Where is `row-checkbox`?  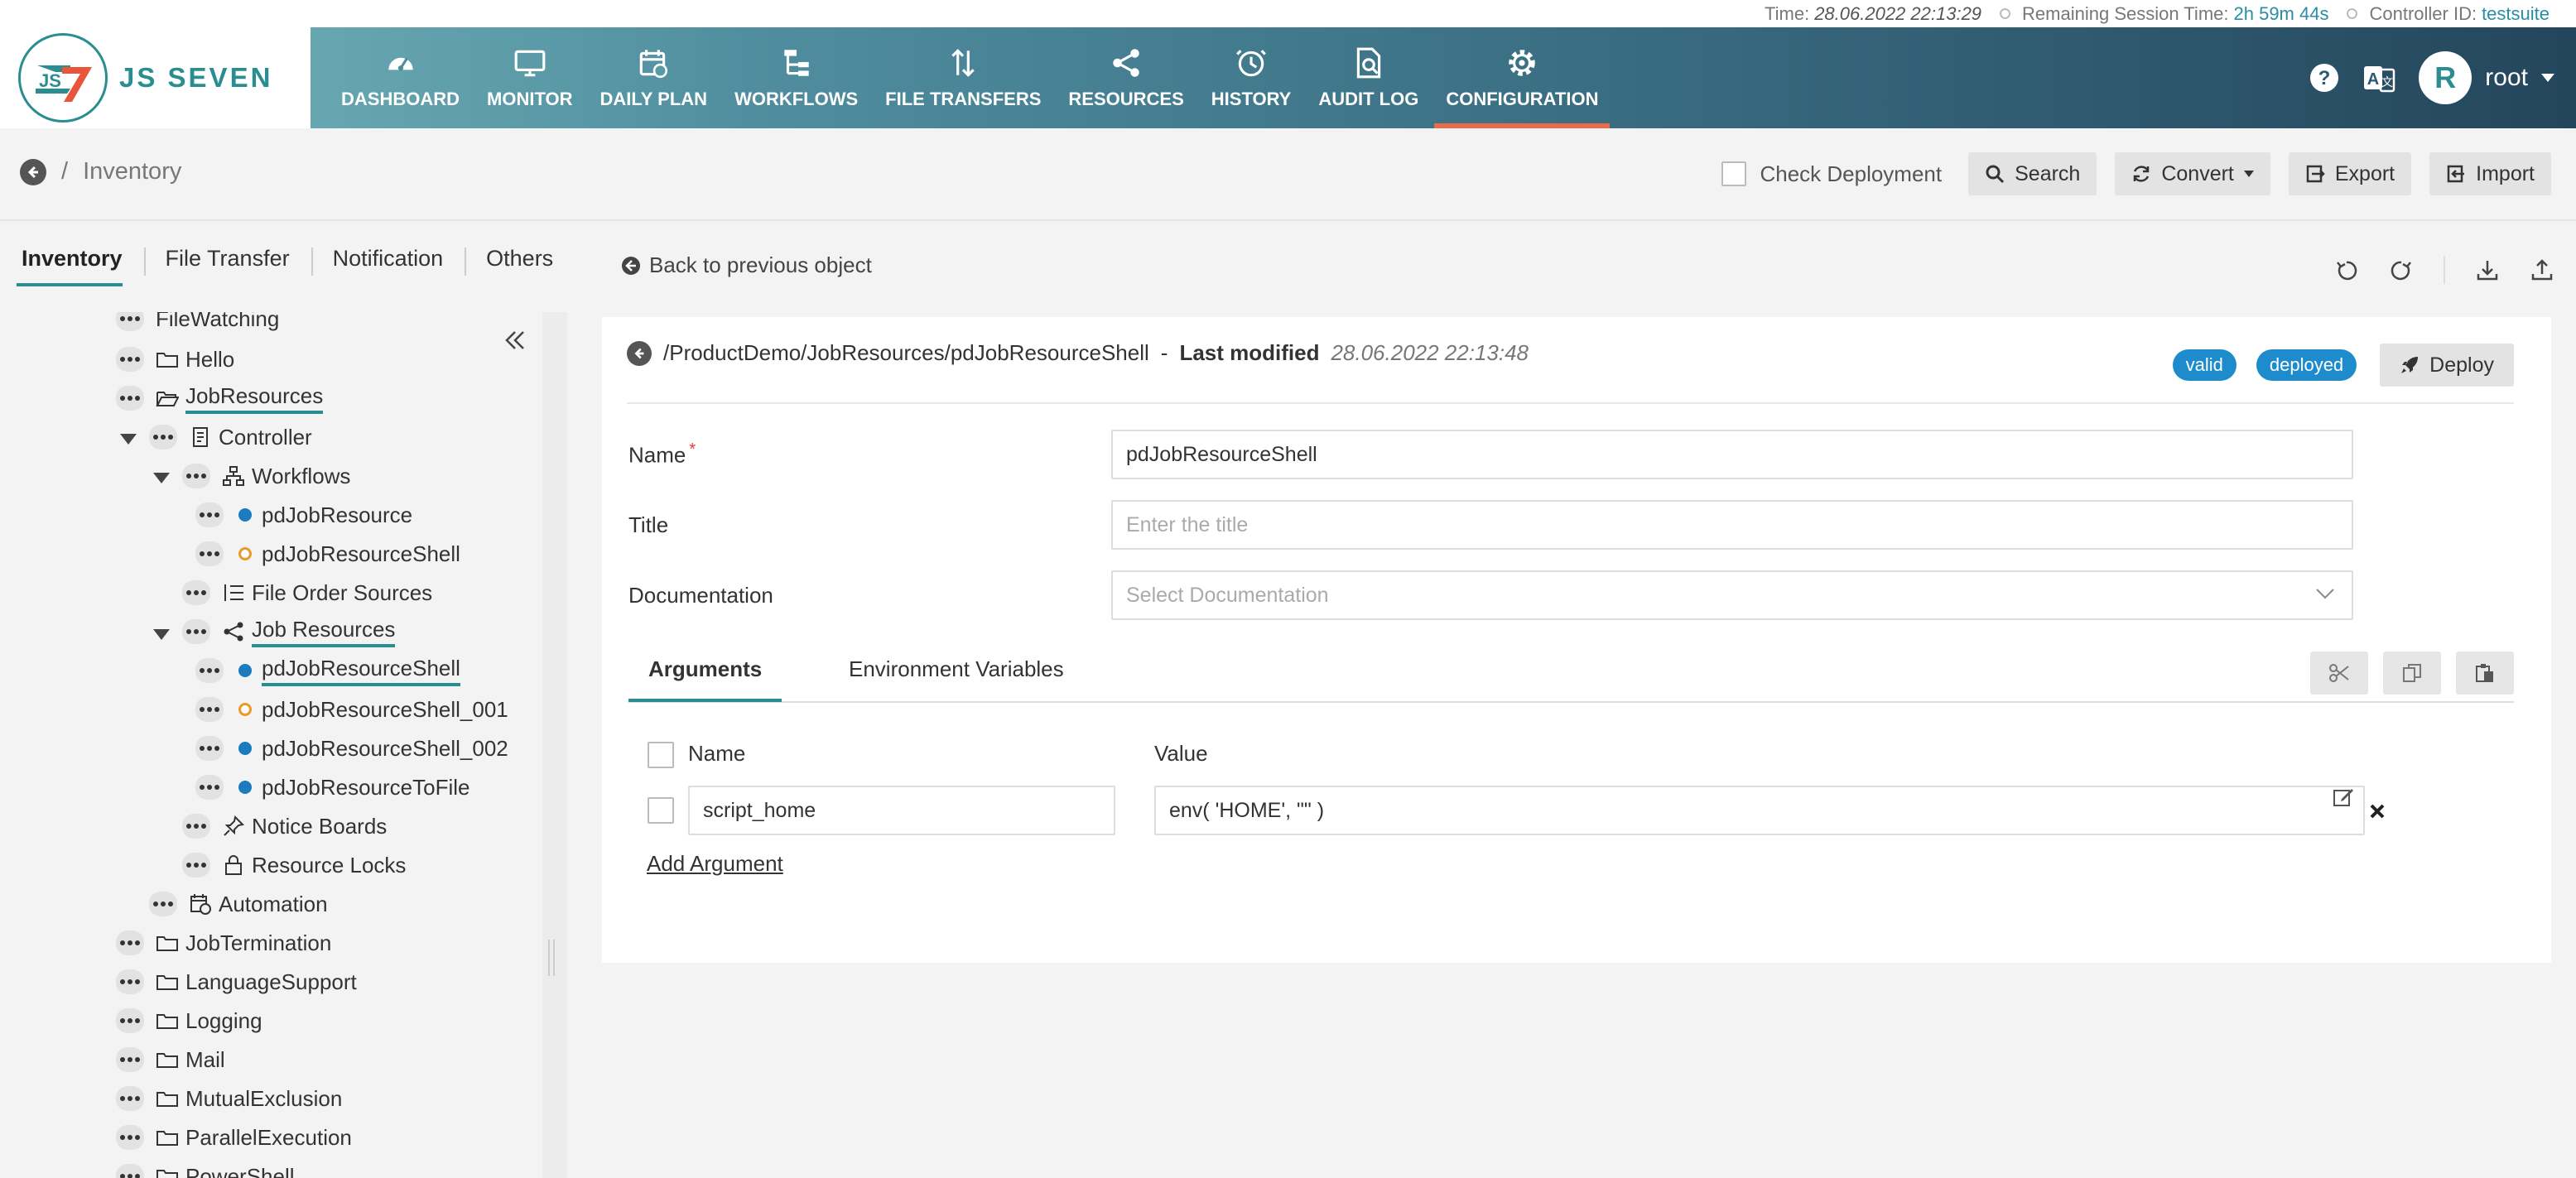
row-checkbox is located at coordinates (661, 810).